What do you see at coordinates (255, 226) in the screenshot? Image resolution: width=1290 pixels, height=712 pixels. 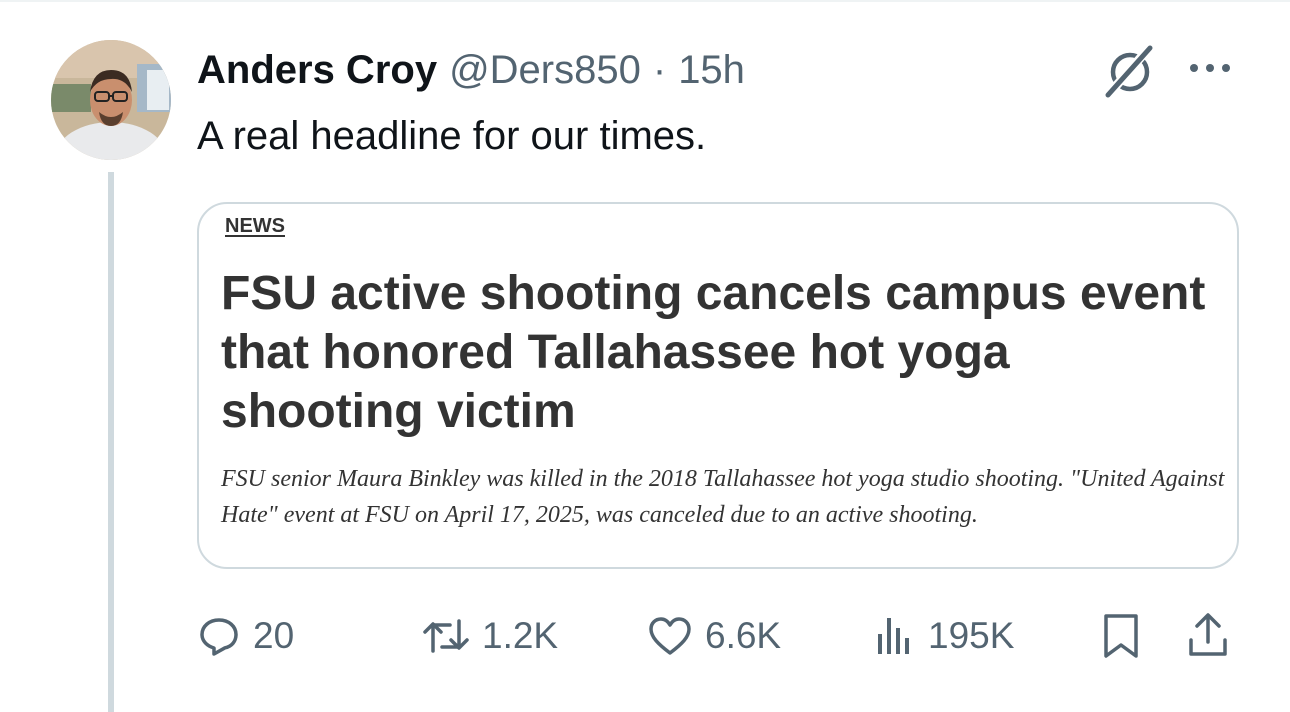 I see `card-tag: NEWS` at bounding box center [255, 226].